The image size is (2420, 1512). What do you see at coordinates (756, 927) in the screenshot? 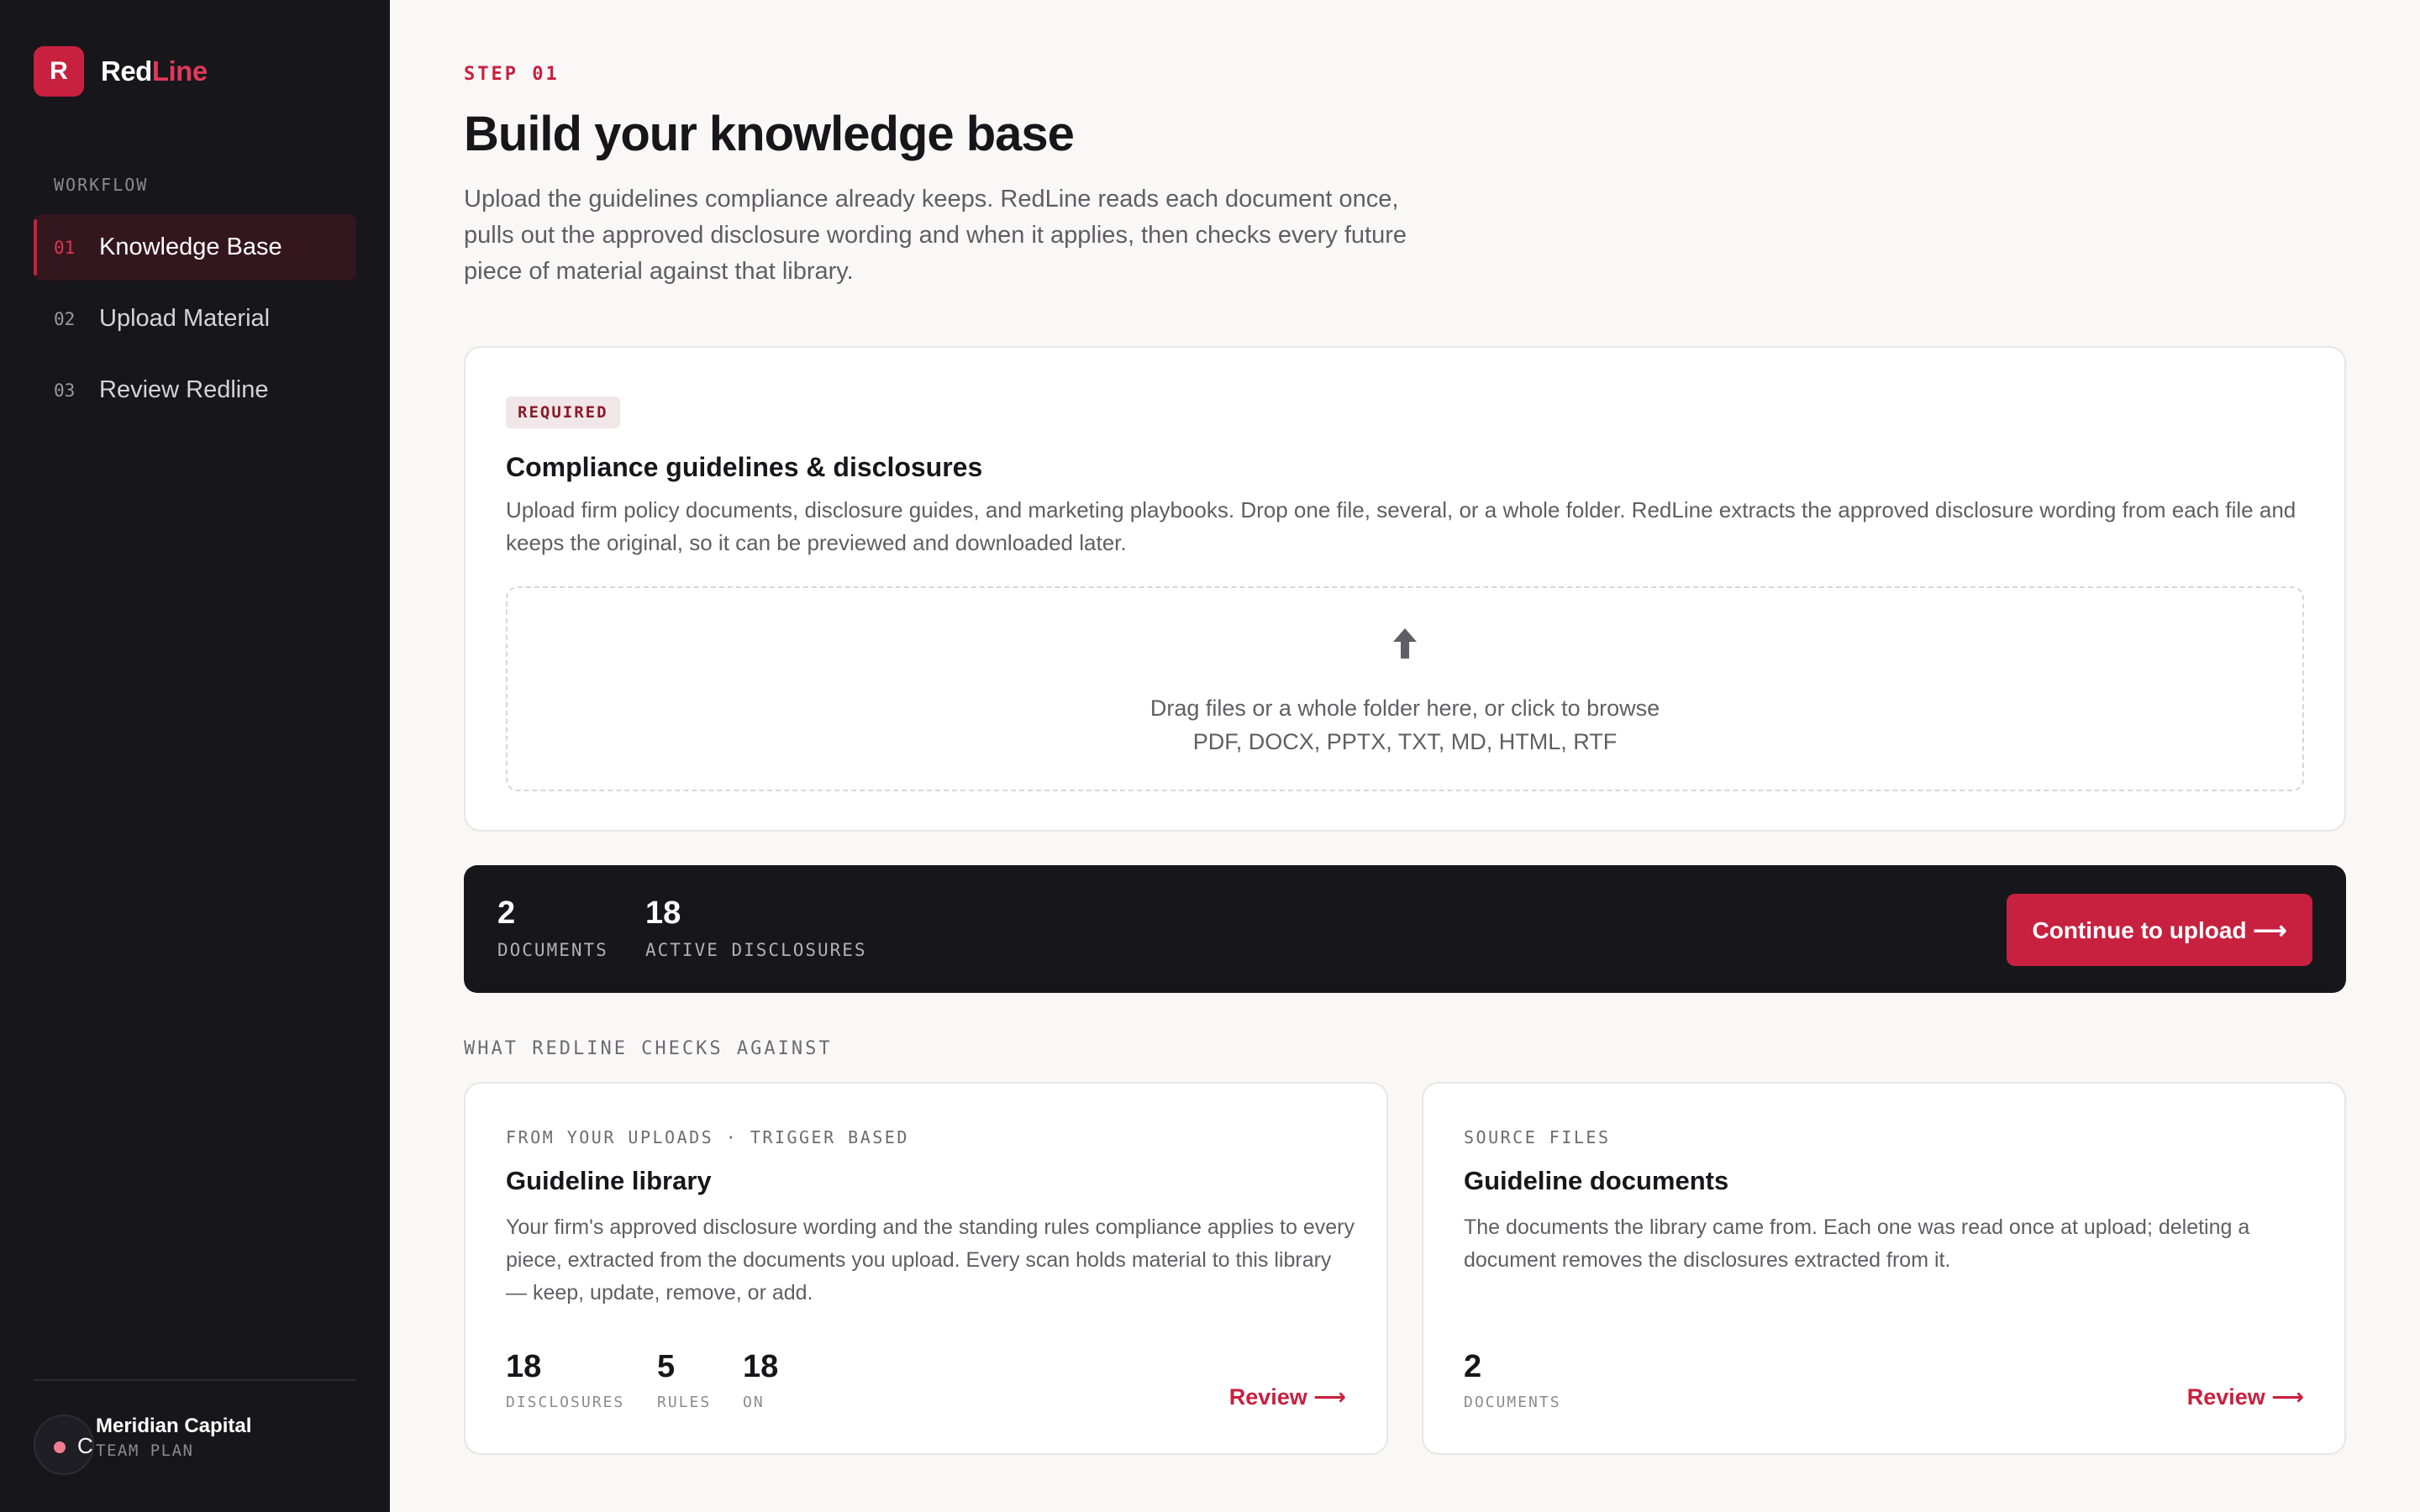
I see `disclosures-stat: 18 ACTIVE DISCLOSURES` at bounding box center [756, 927].